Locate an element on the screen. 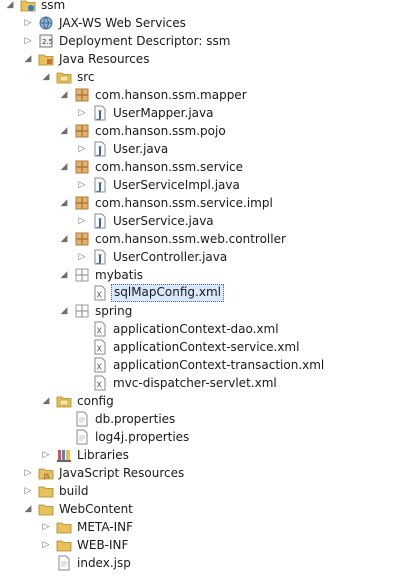  tree-item: ▷ WEB-INF is located at coordinates (207, 545).